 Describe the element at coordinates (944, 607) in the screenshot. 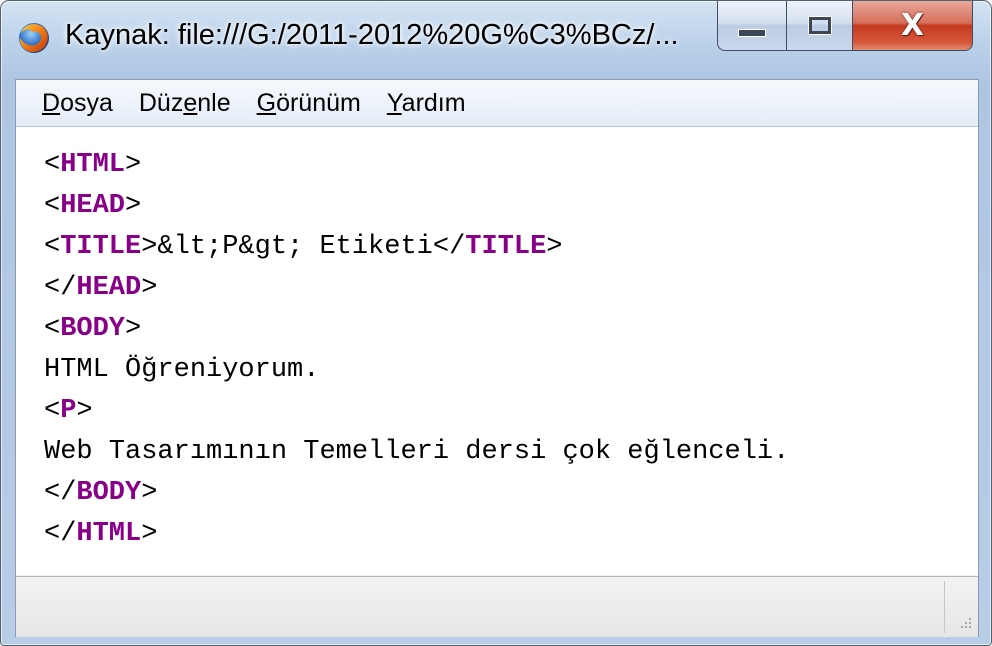

I see `status-divider` at that location.